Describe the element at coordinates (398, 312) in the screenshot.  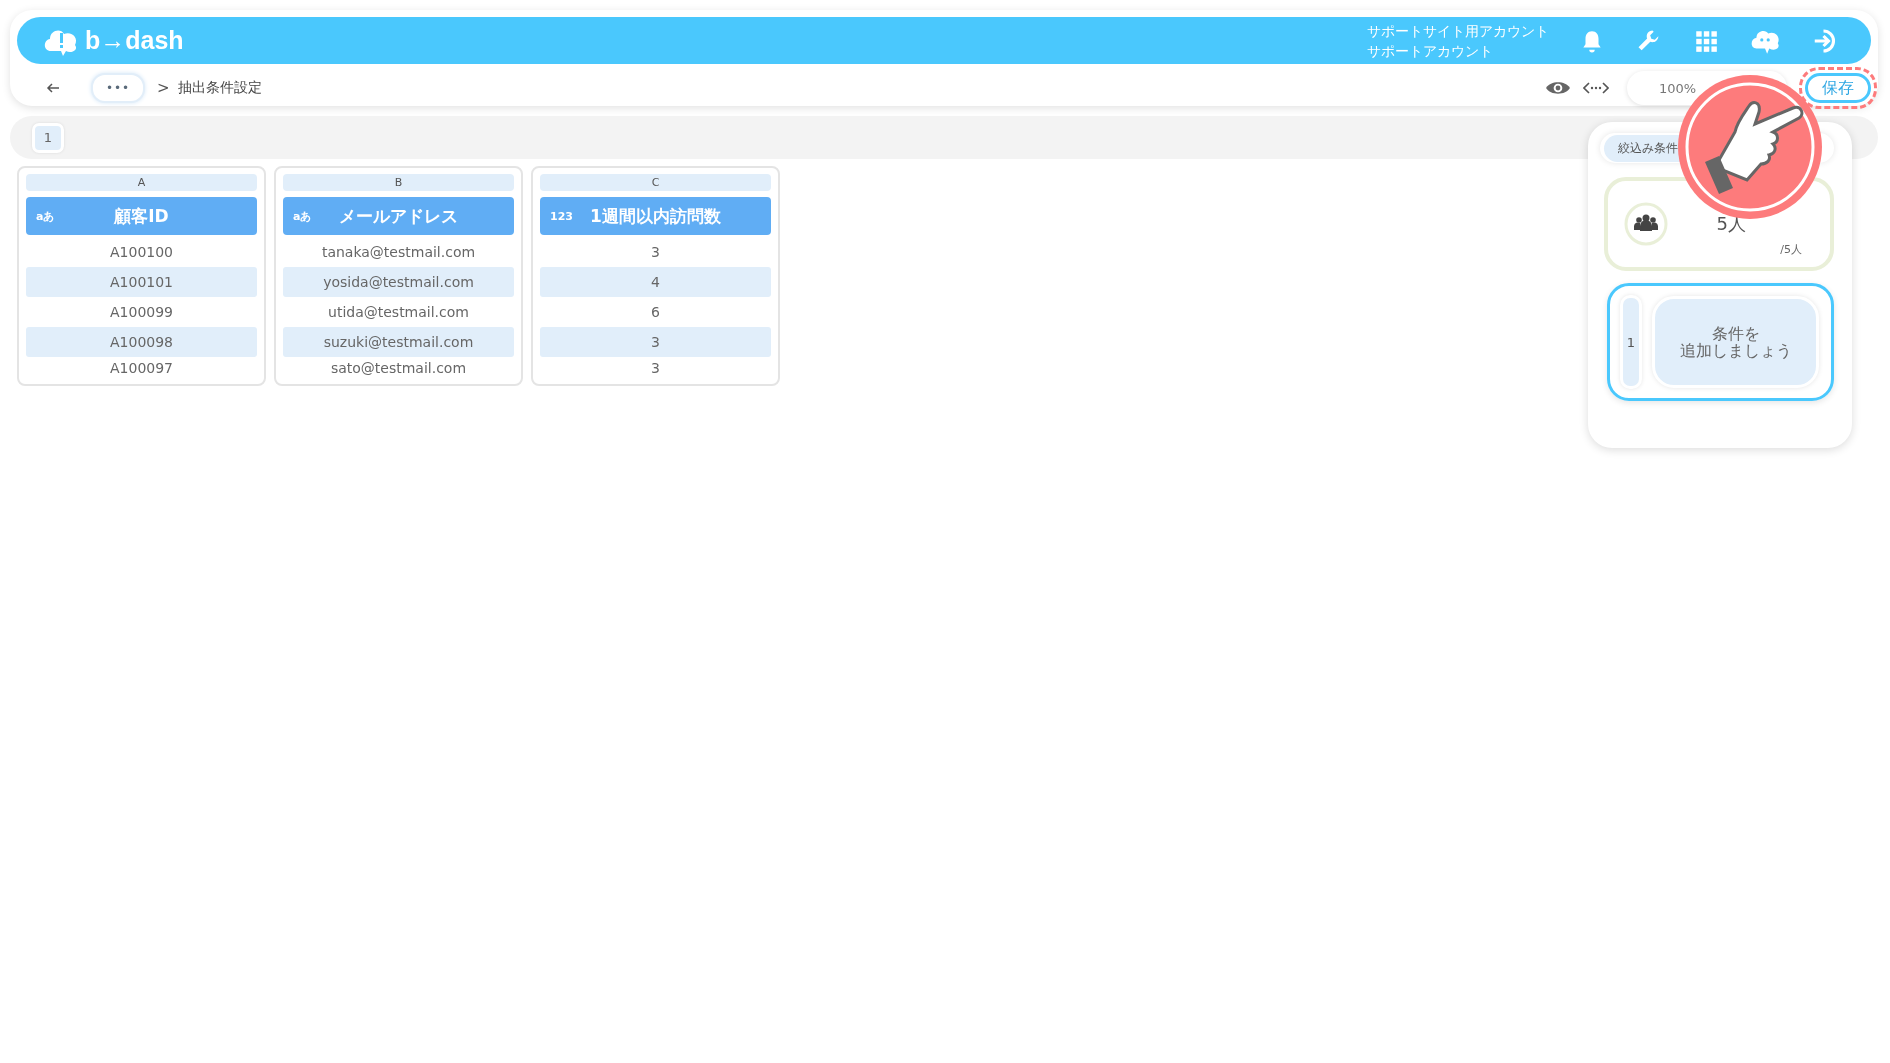
I see `table-cell-text: utida@testmail.com` at that location.